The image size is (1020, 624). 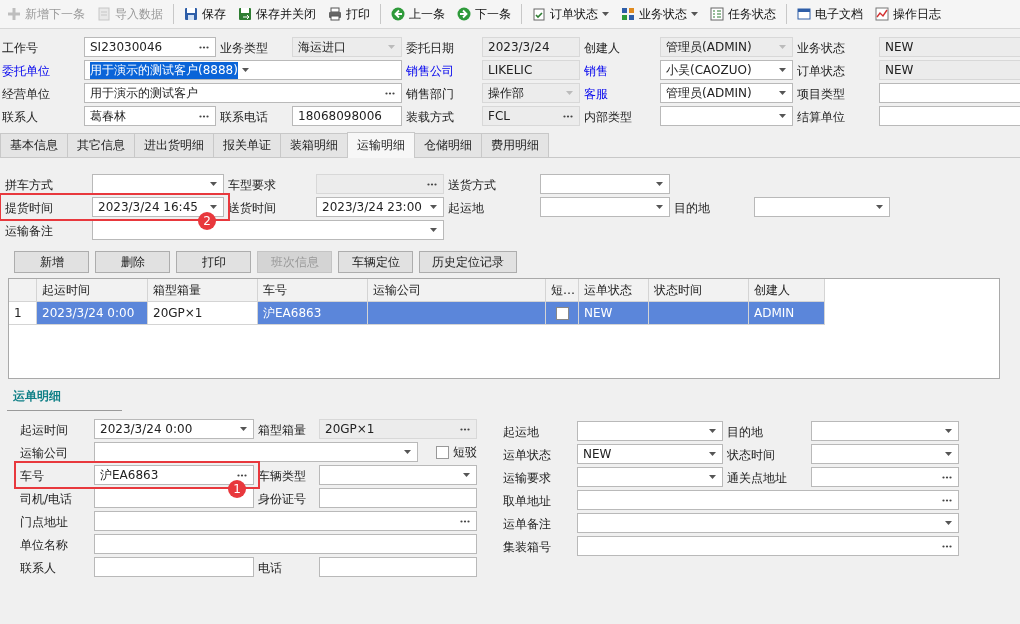 What do you see at coordinates (29, 231) in the screenshot?
I see `field-label: 运输备注` at bounding box center [29, 231].